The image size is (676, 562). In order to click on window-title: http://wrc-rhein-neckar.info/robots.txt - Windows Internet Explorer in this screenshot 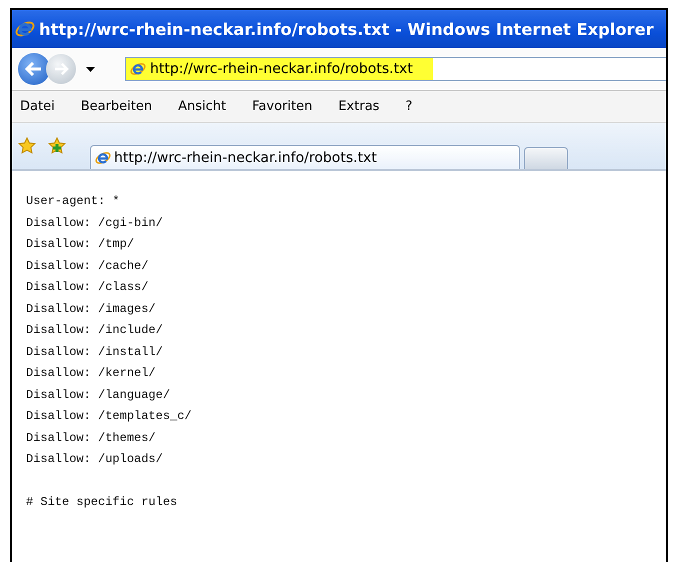, I will do `click(346, 29)`.